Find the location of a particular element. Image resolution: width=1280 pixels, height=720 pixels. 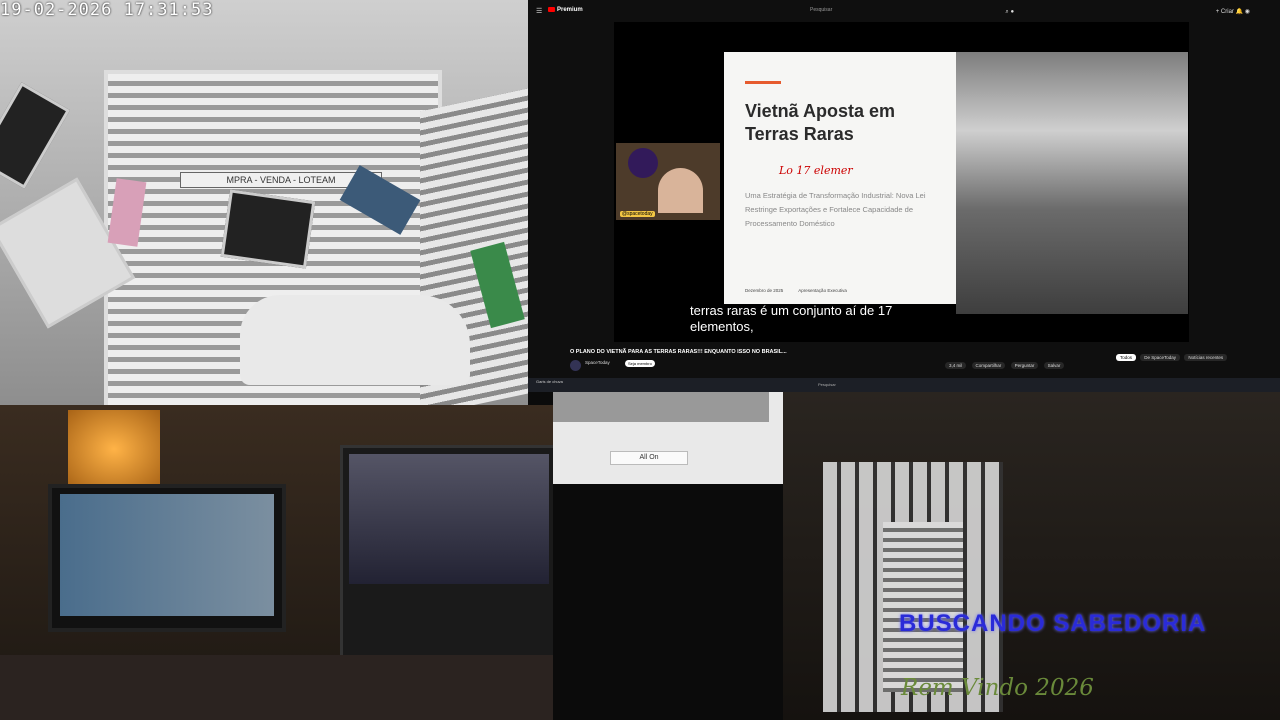

space-today-logo is located at coordinates (643, 163).